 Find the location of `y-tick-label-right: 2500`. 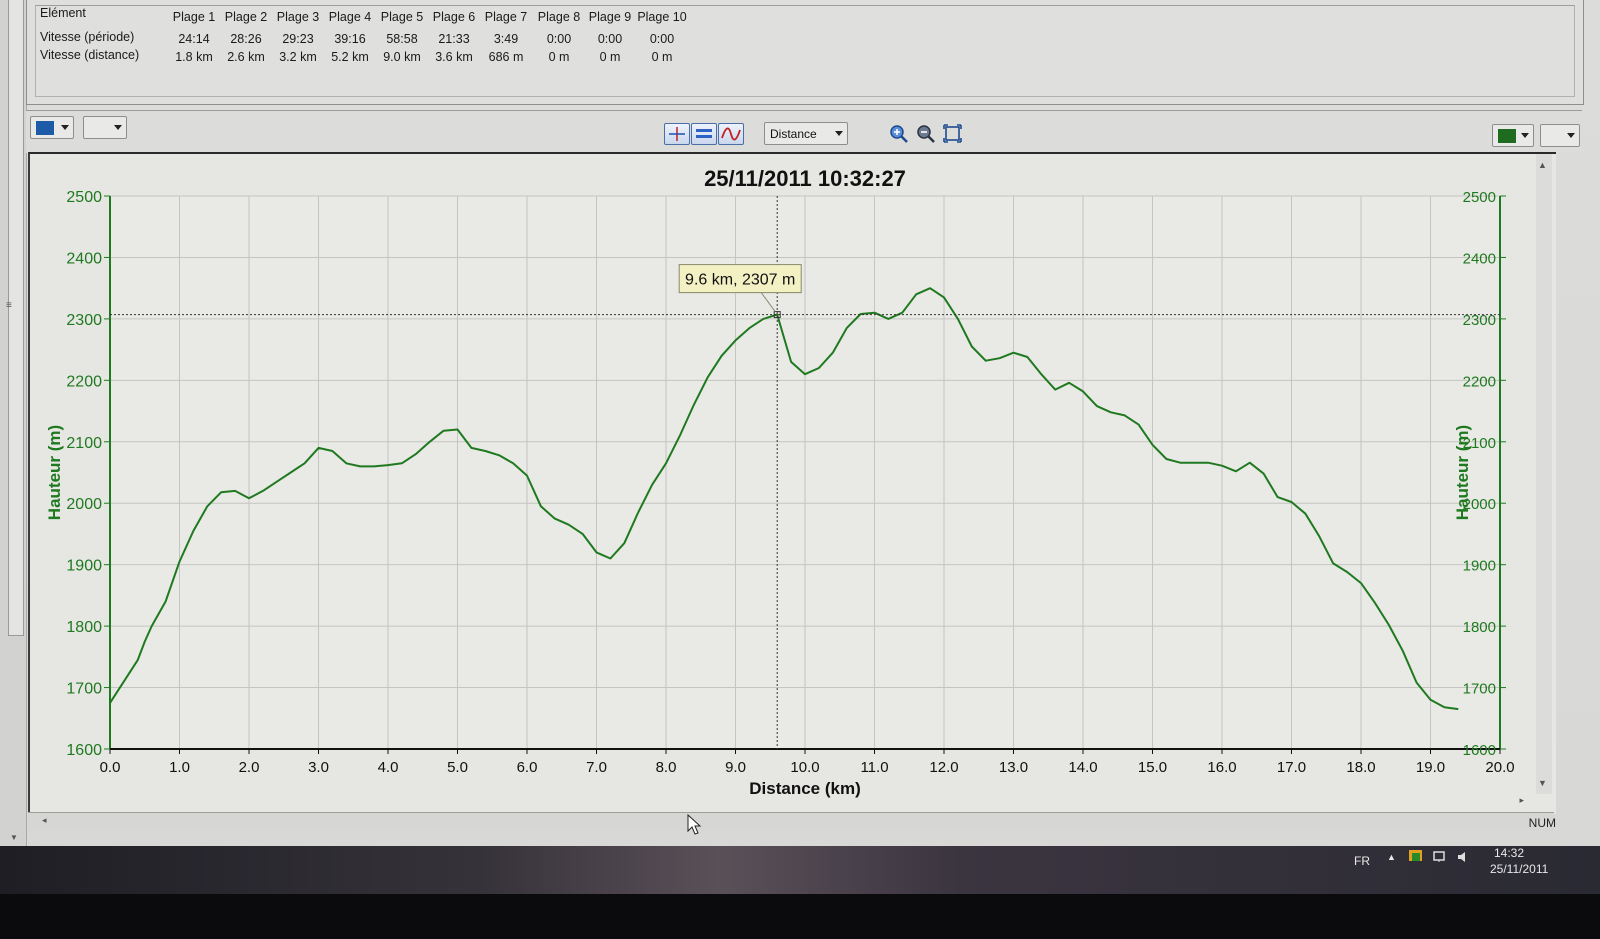

y-tick-label-right: 2500 is located at coordinates (1479, 197).